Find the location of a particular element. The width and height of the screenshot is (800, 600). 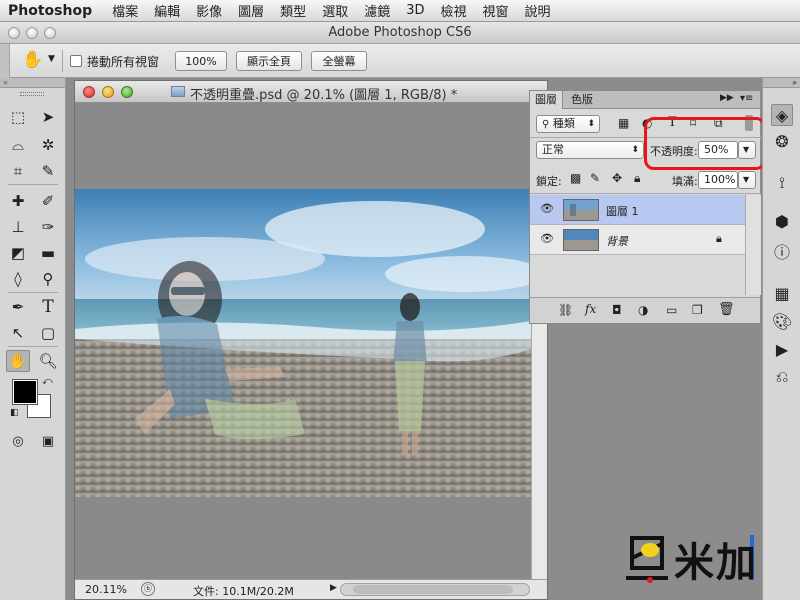

3d-icon: ⬢ is located at coordinates (782, 221).